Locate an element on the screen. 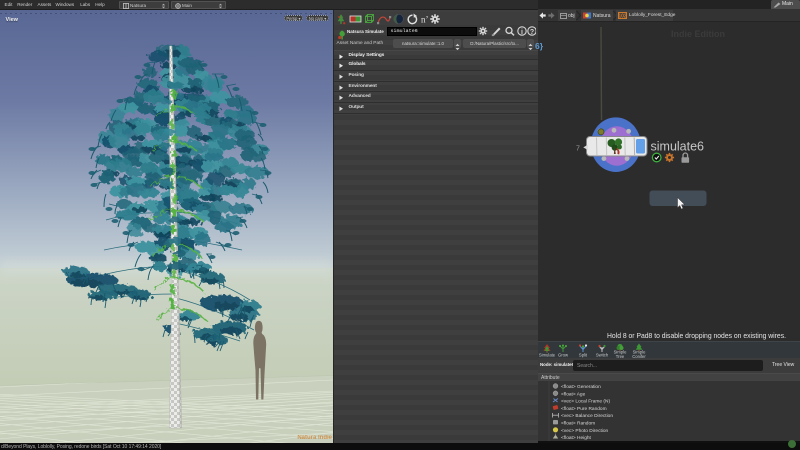 This screenshot has height=450, width=800. svg-text: 7 is located at coordinates (578, 149).